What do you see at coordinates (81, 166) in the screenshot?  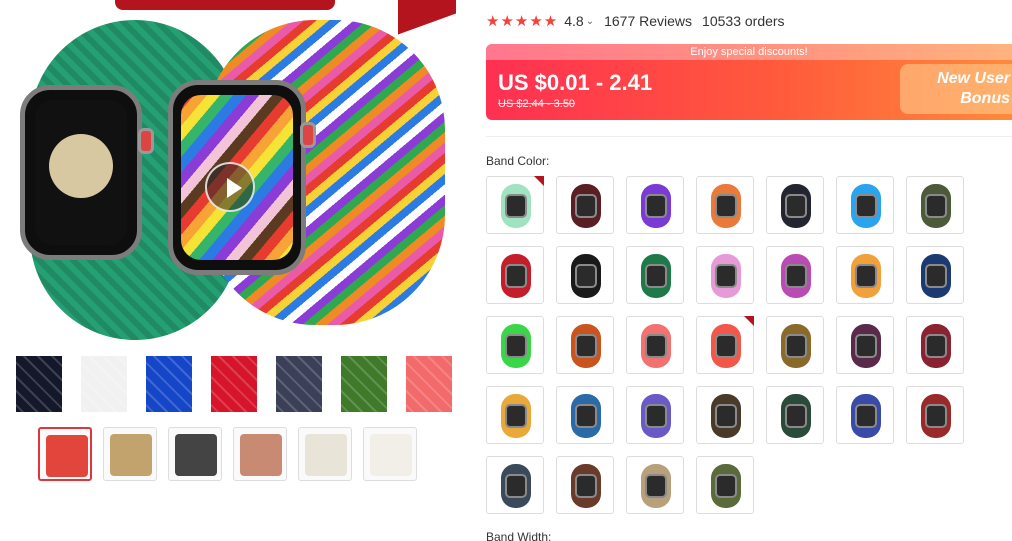 I see `watch-dial` at bounding box center [81, 166].